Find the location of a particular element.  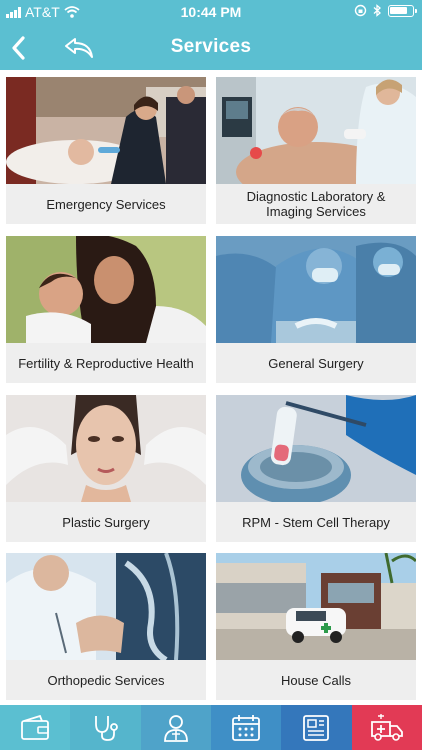

nav-bar: Services is located at coordinates (211, 48).